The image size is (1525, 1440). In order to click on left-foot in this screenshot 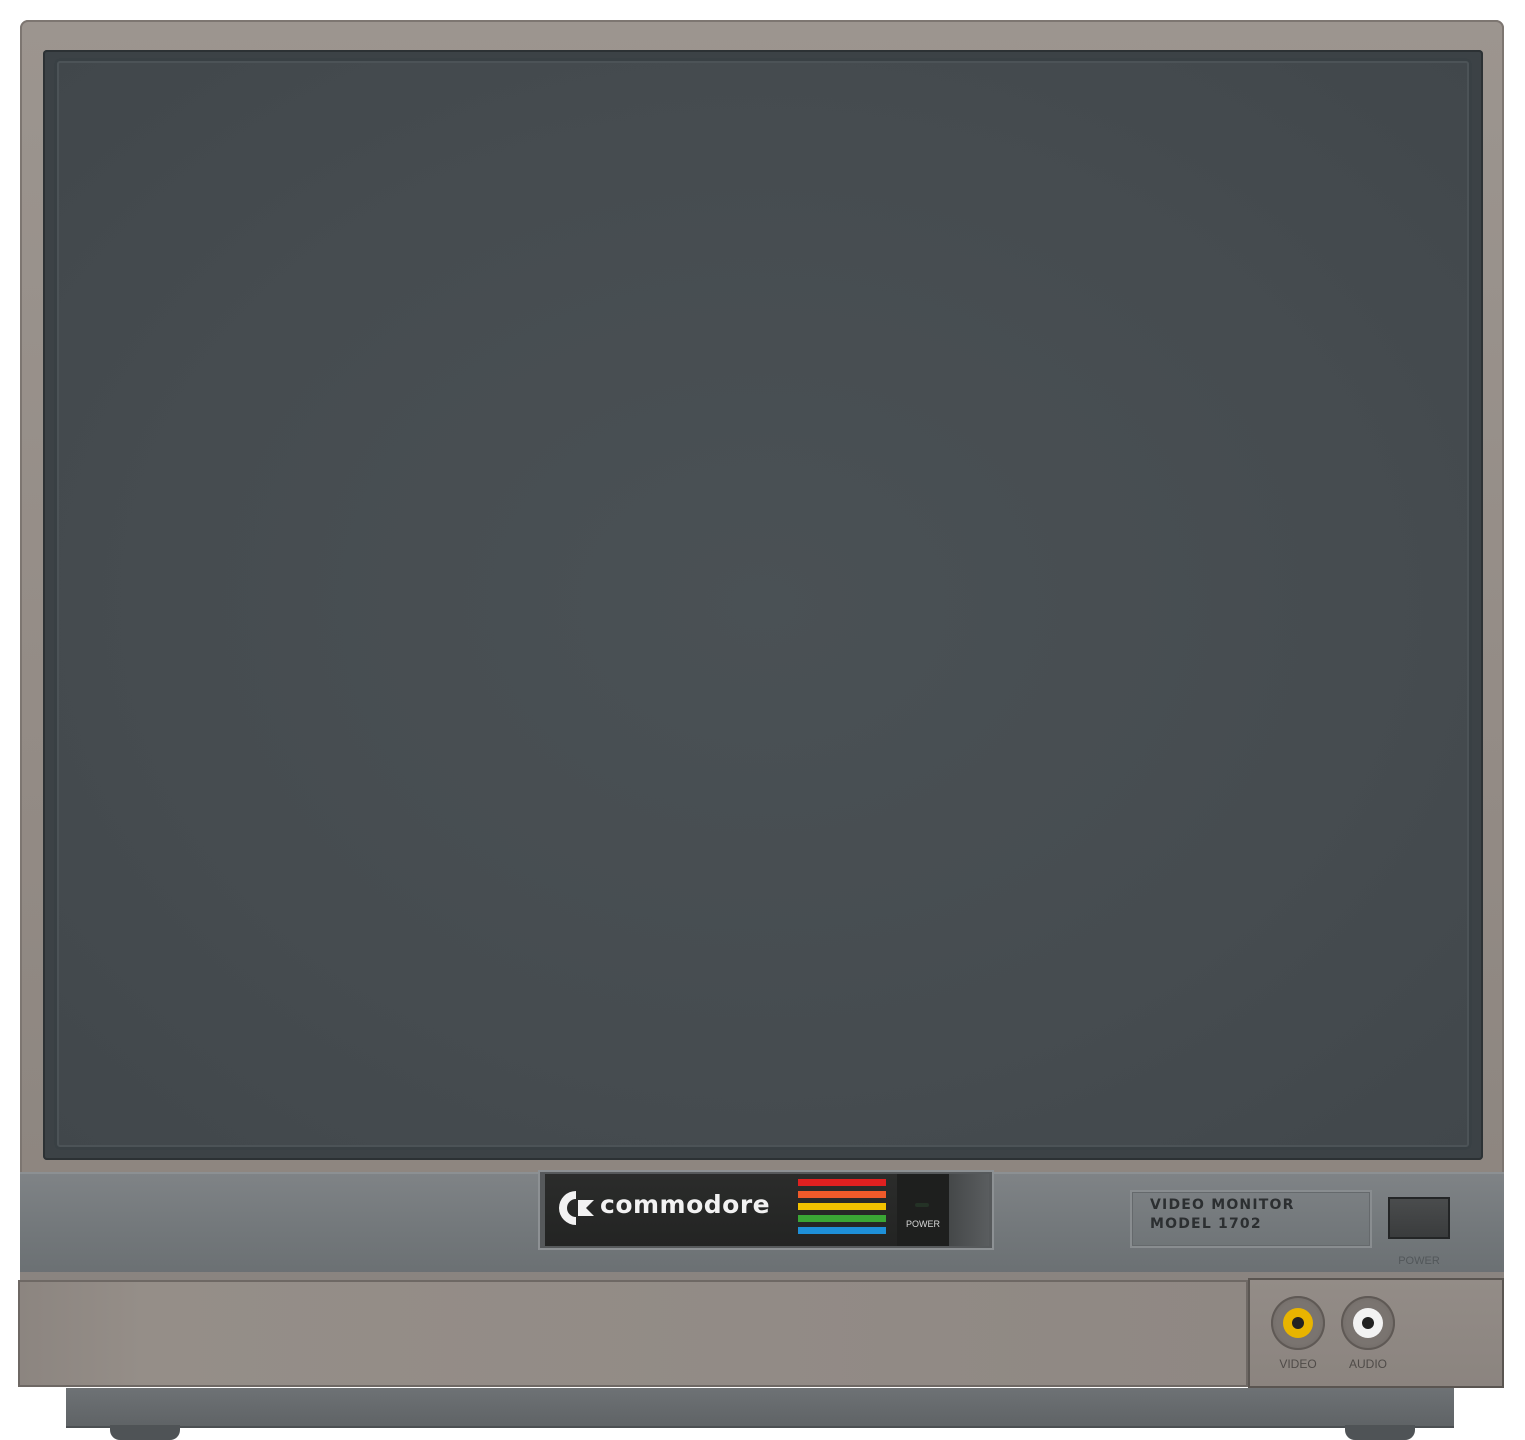, I will do `click(145, 1432)`.